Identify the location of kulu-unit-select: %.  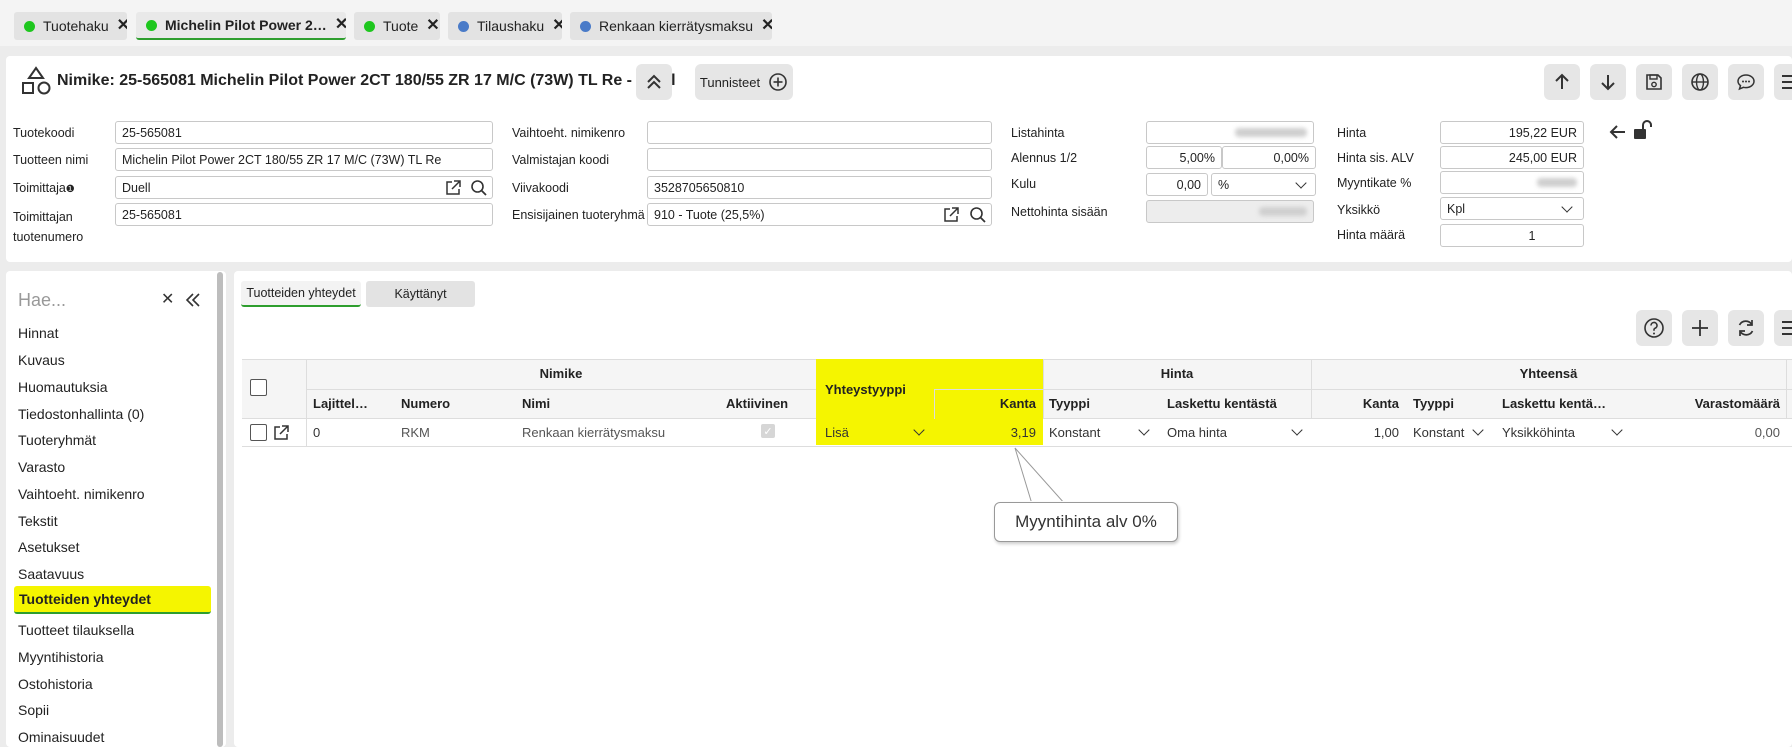
(1263, 184).